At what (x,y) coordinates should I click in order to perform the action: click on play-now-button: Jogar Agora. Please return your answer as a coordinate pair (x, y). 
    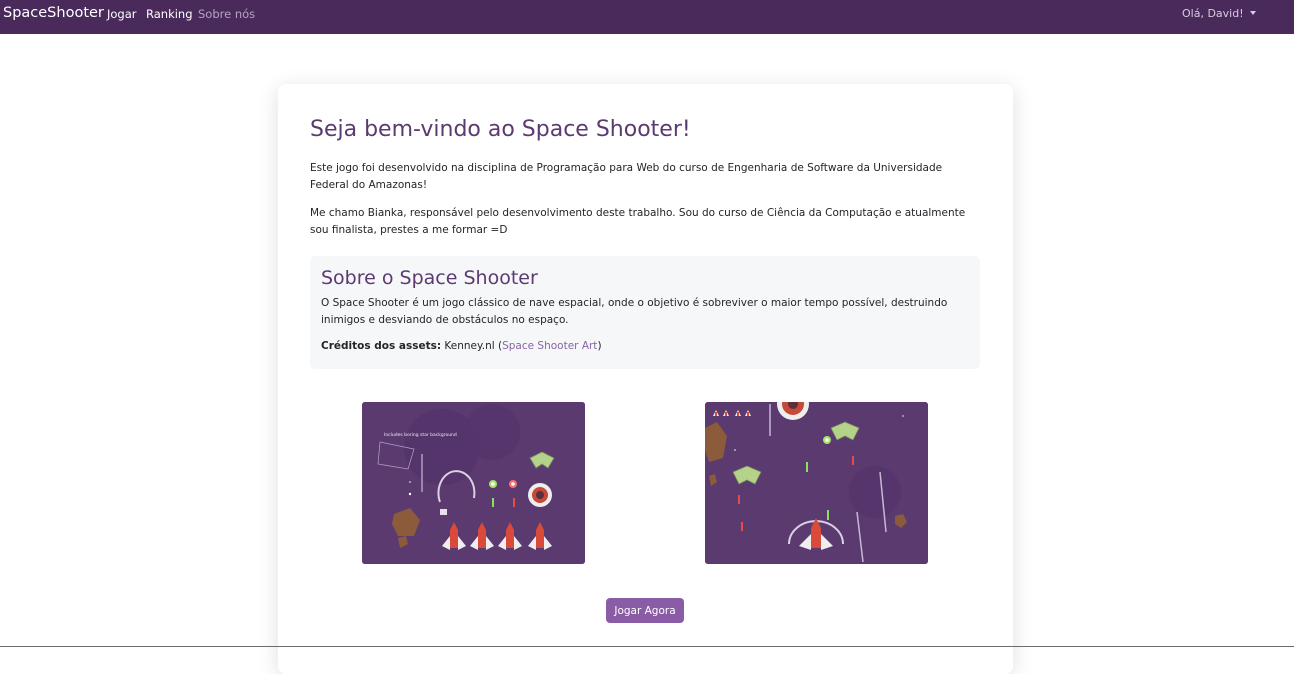
    Looking at the image, I should click on (645, 610).